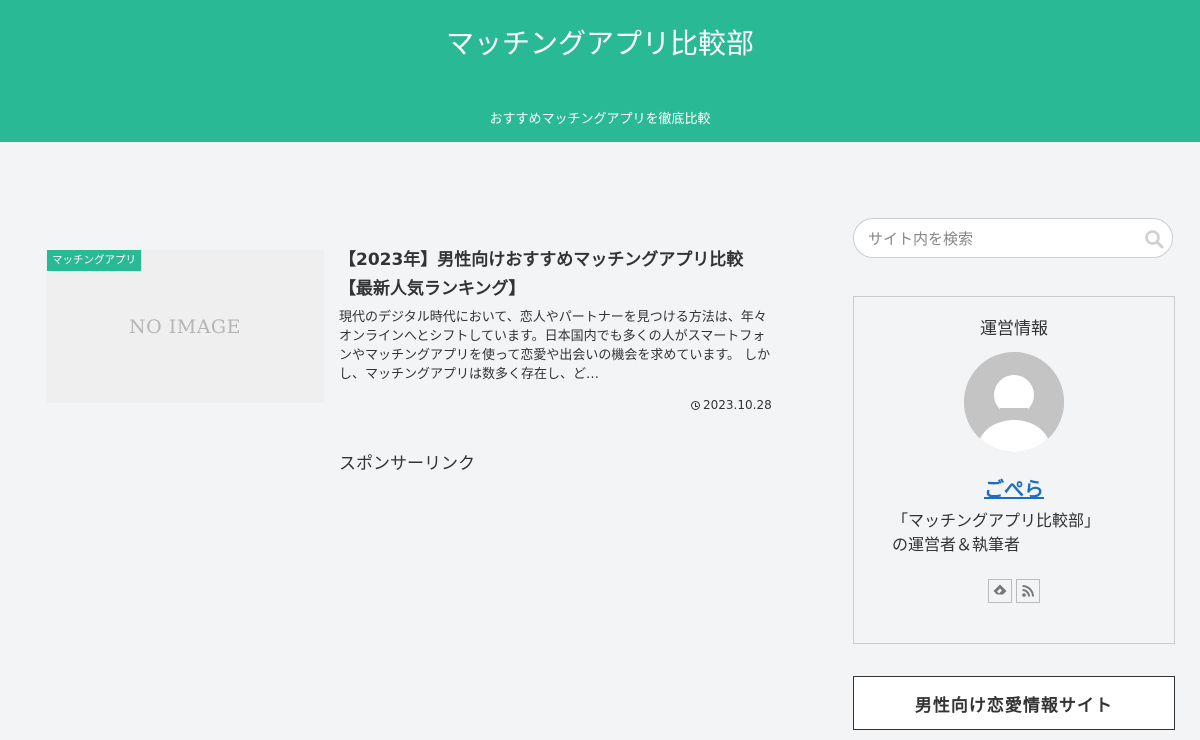 The image size is (1200, 740). Describe the element at coordinates (1014, 489) in the screenshot. I see `author-name-link: ごぺら` at that location.